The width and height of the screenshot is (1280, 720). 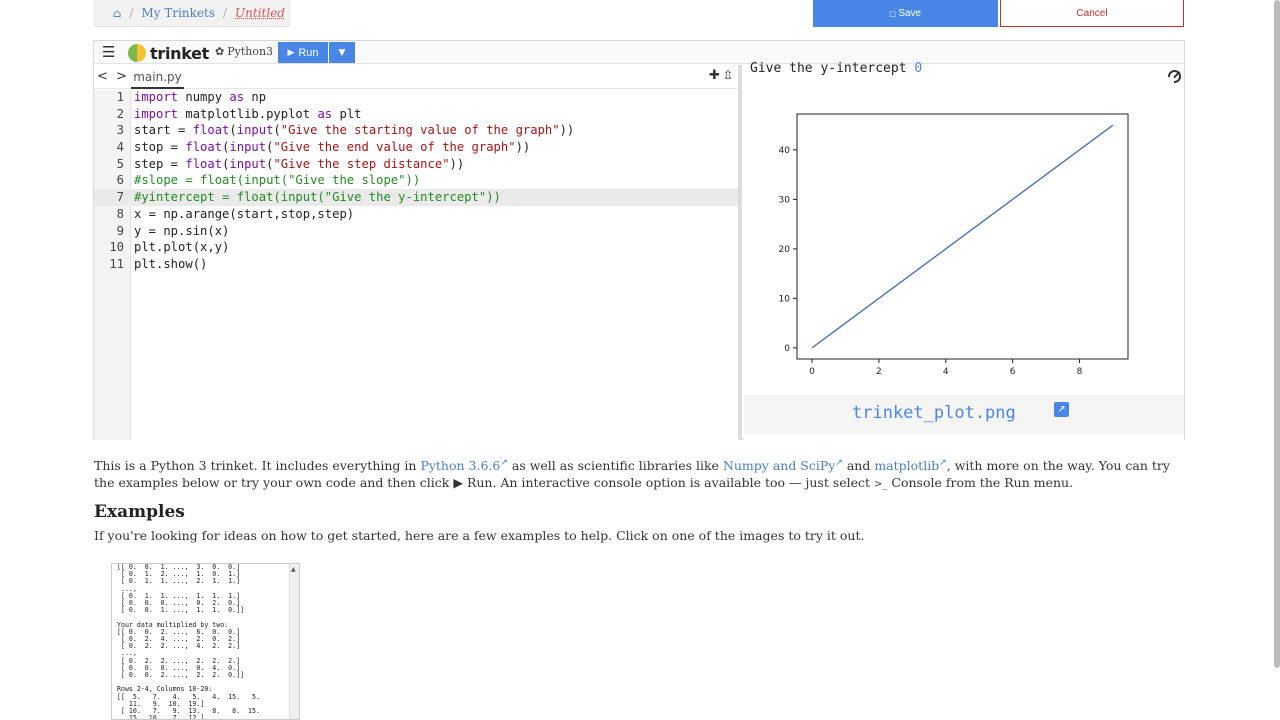 I want to click on plot-image: 0 2 4 6 8 0 10 20 30 40, so click(x=962, y=236).